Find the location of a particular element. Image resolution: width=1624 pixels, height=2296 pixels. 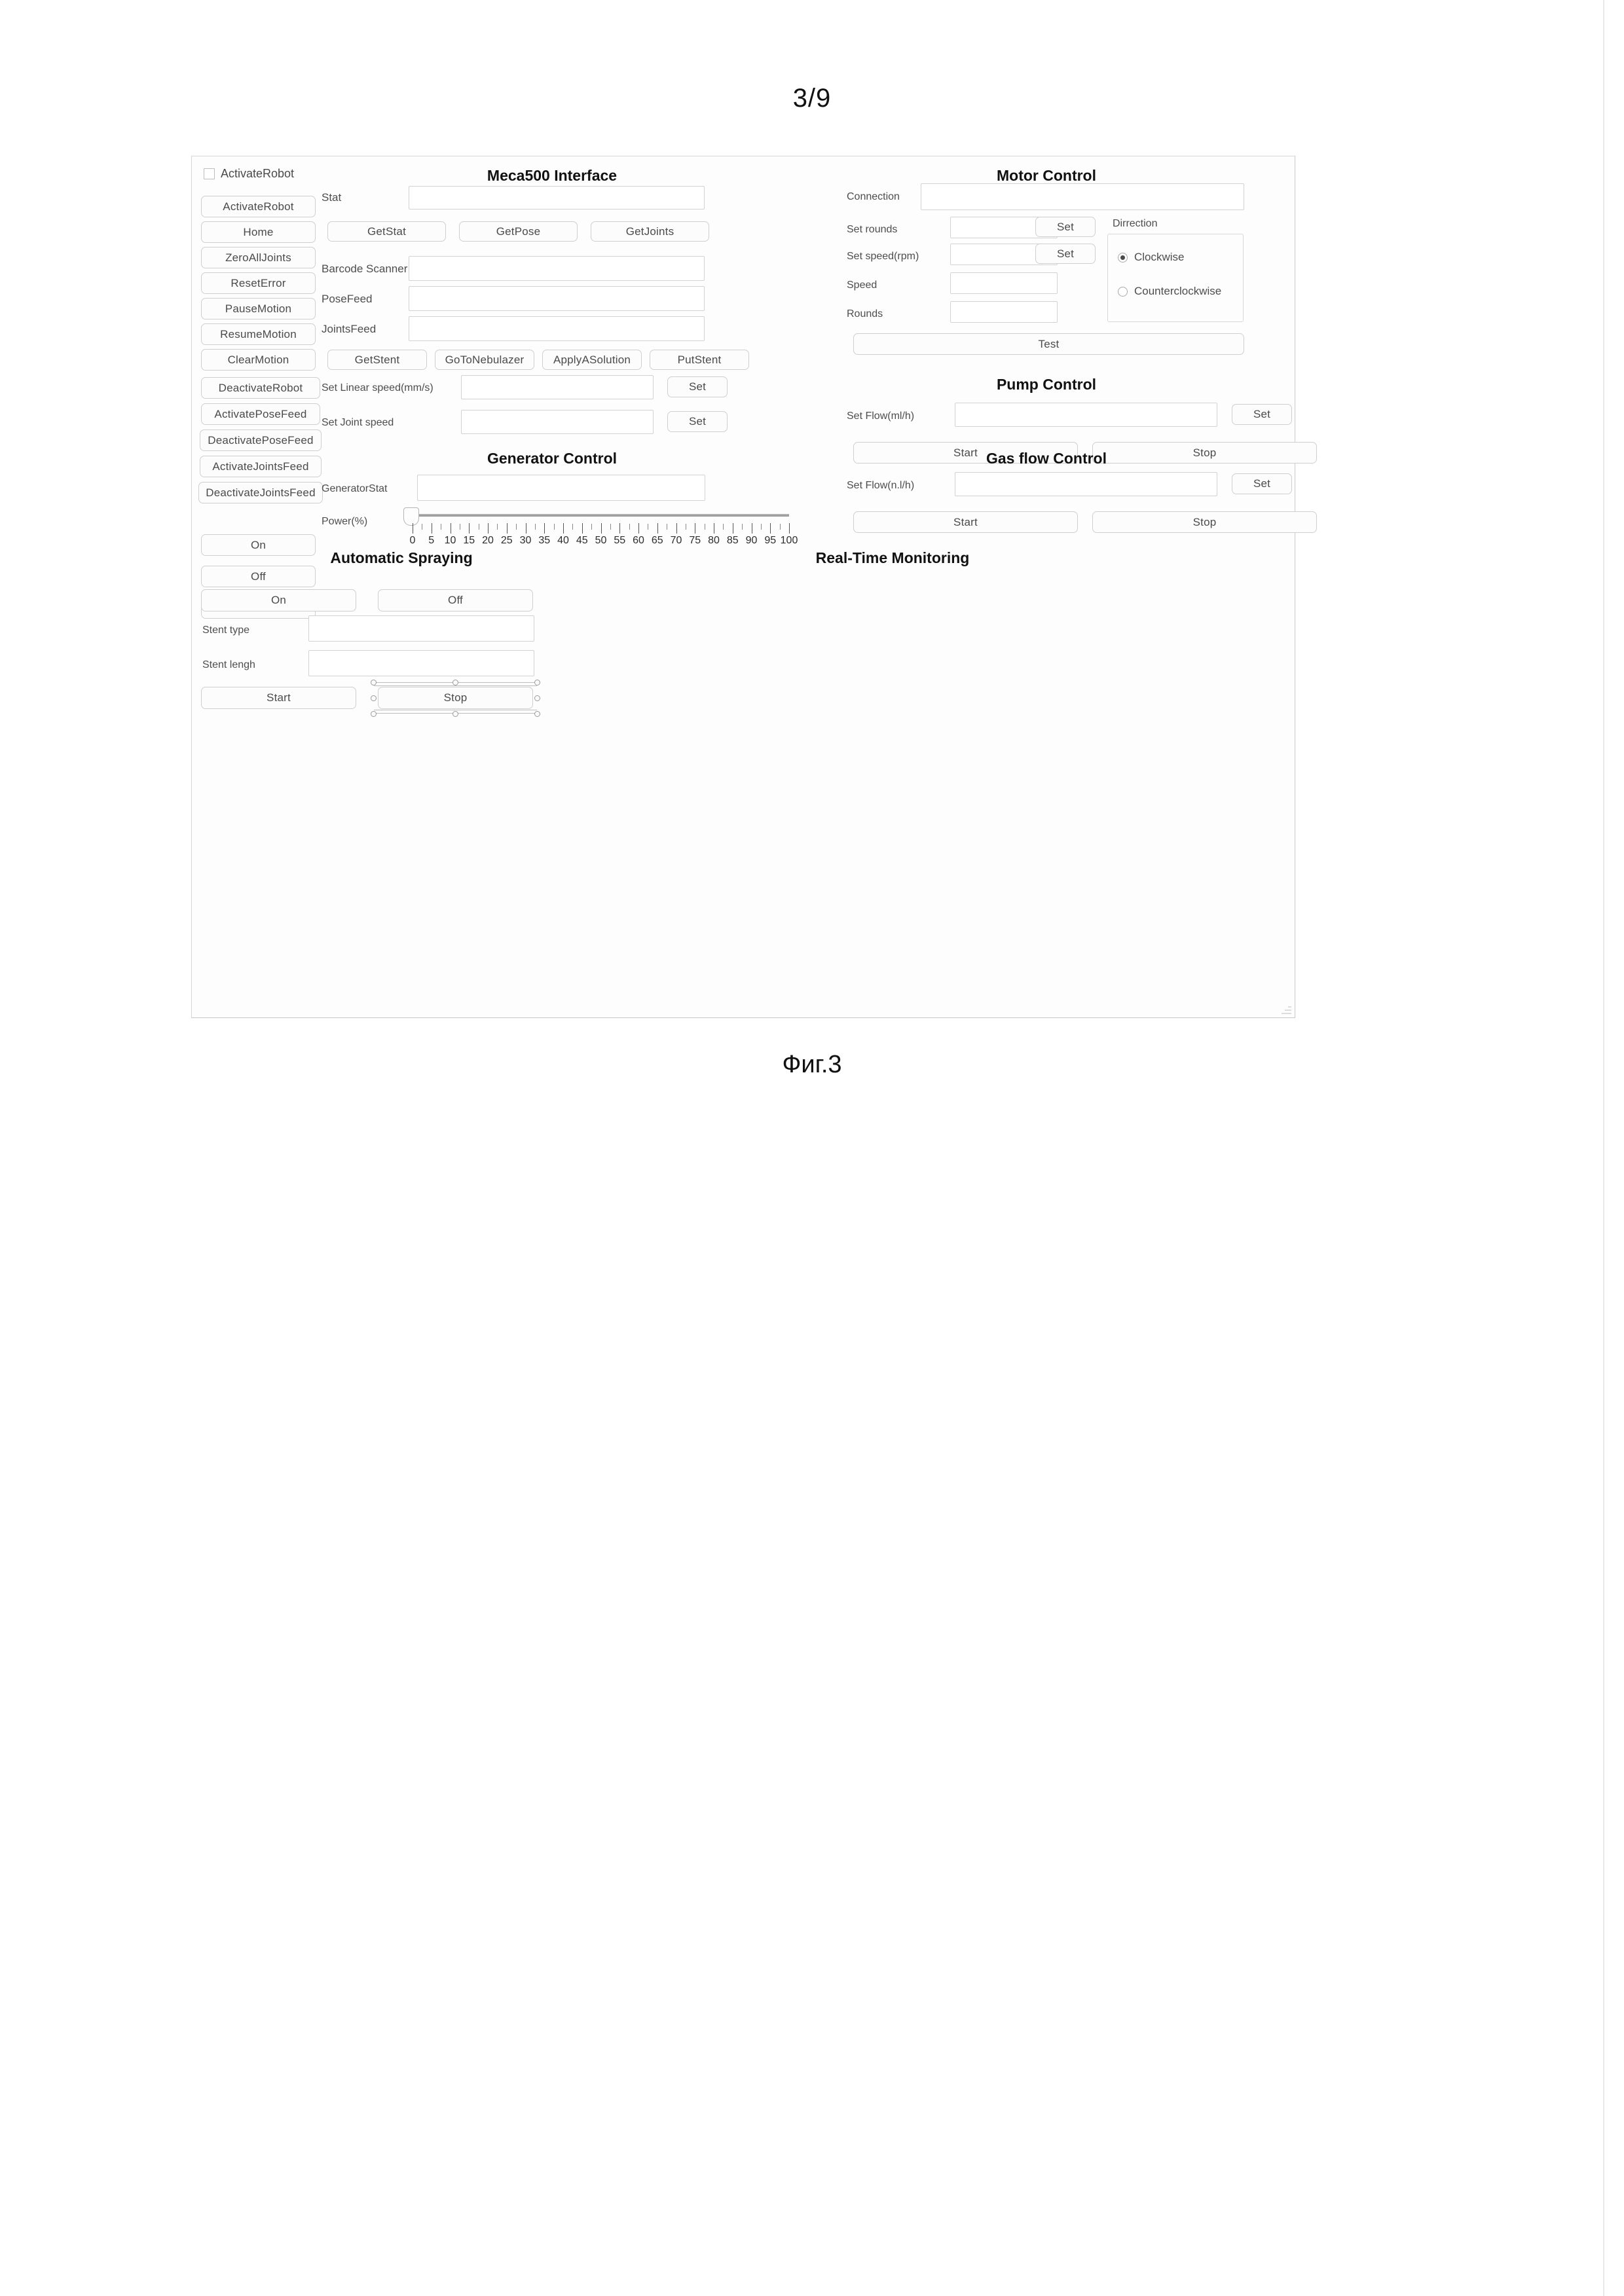

button-deactivate-pose-feed: DeactivatePoseFeed is located at coordinates (261, 440).